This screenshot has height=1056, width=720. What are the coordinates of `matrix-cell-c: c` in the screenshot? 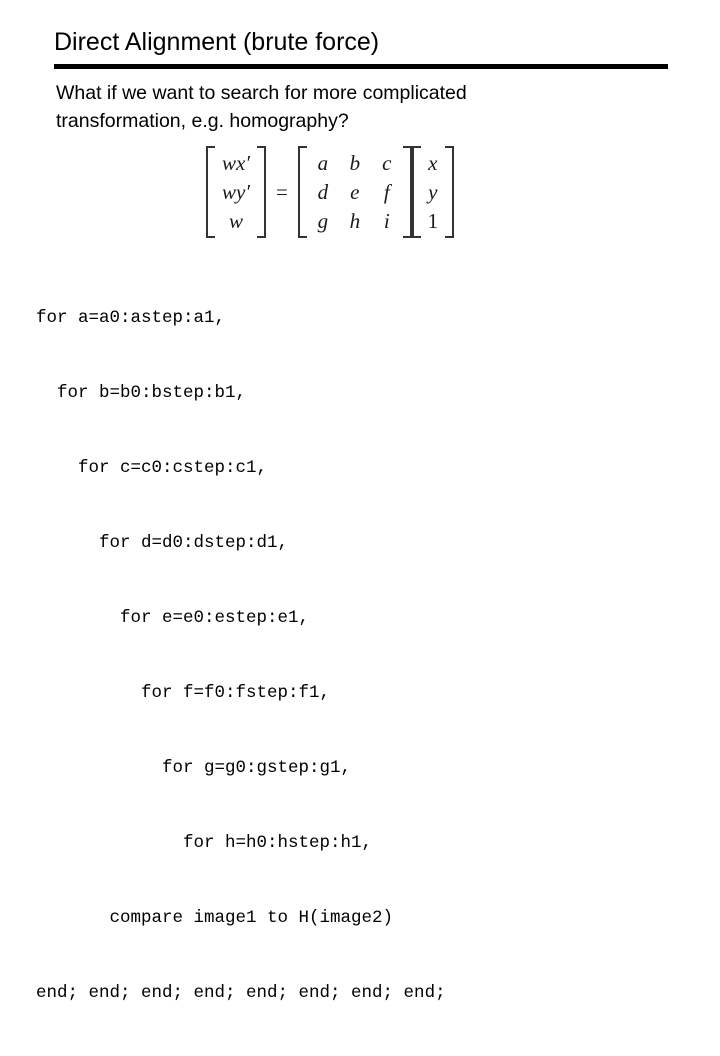 It's located at (387, 163).